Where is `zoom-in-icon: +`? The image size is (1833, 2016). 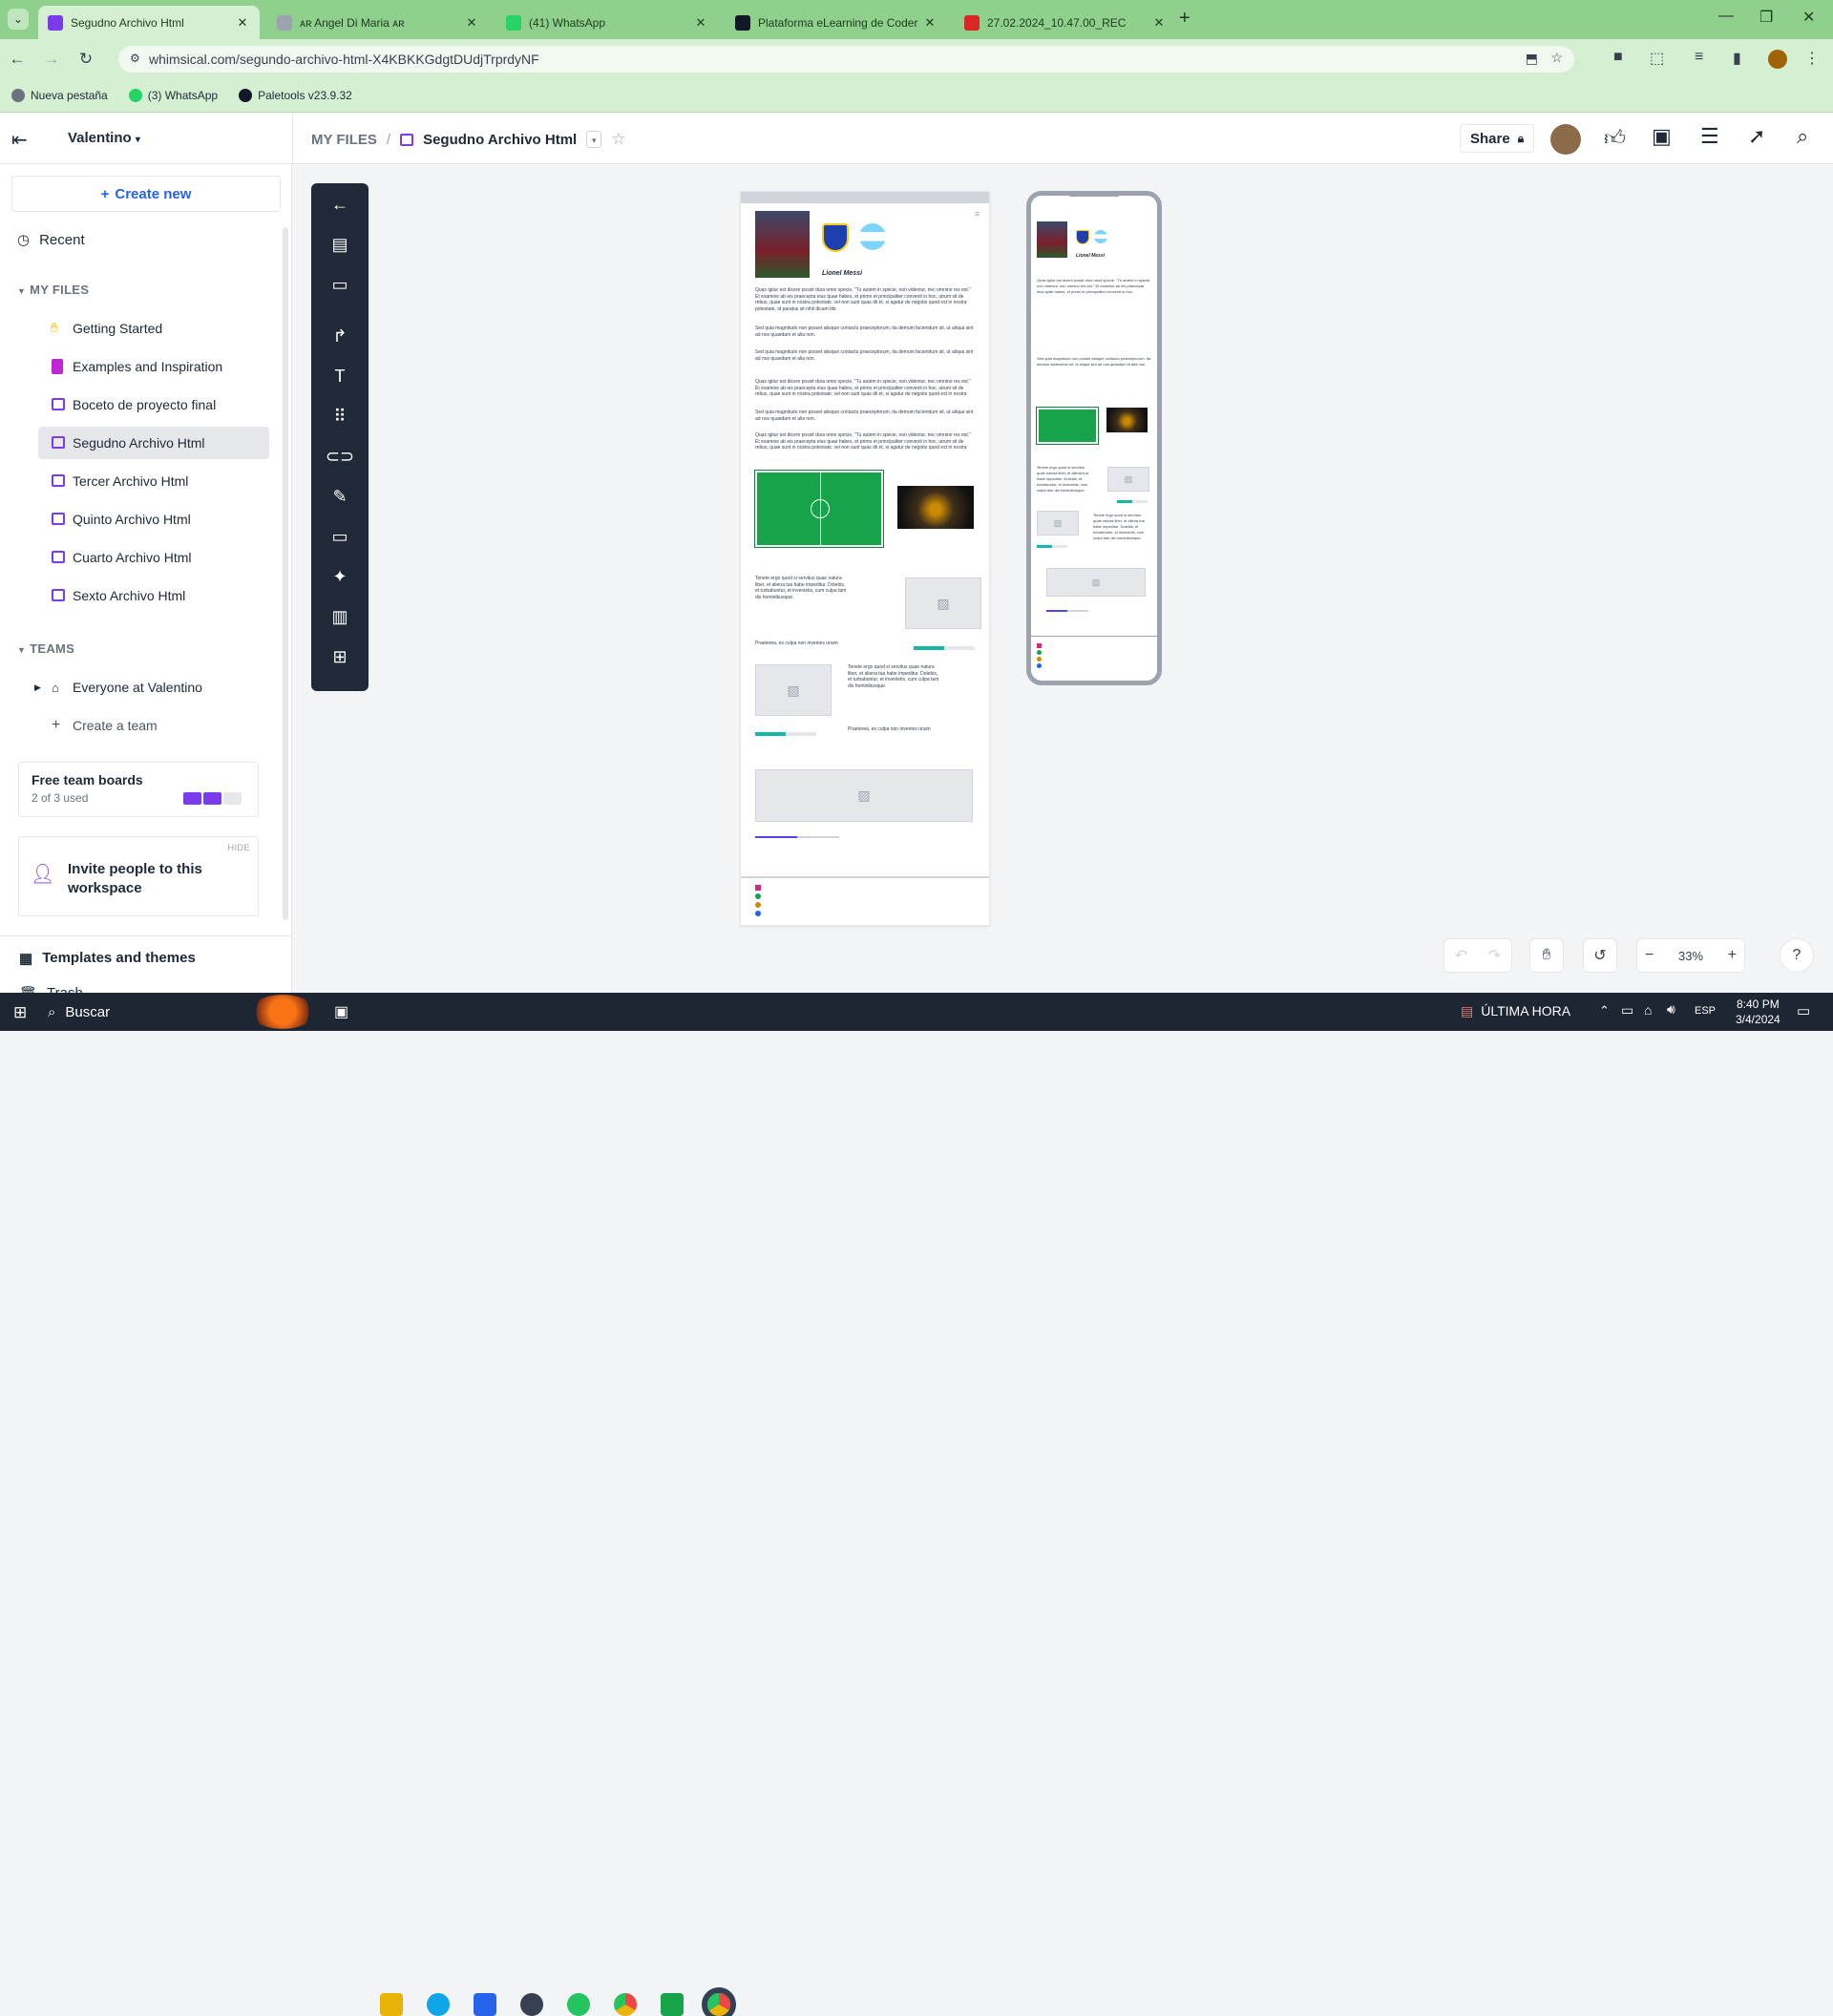 zoom-in-icon: + is located at coordinates (1733, 955).